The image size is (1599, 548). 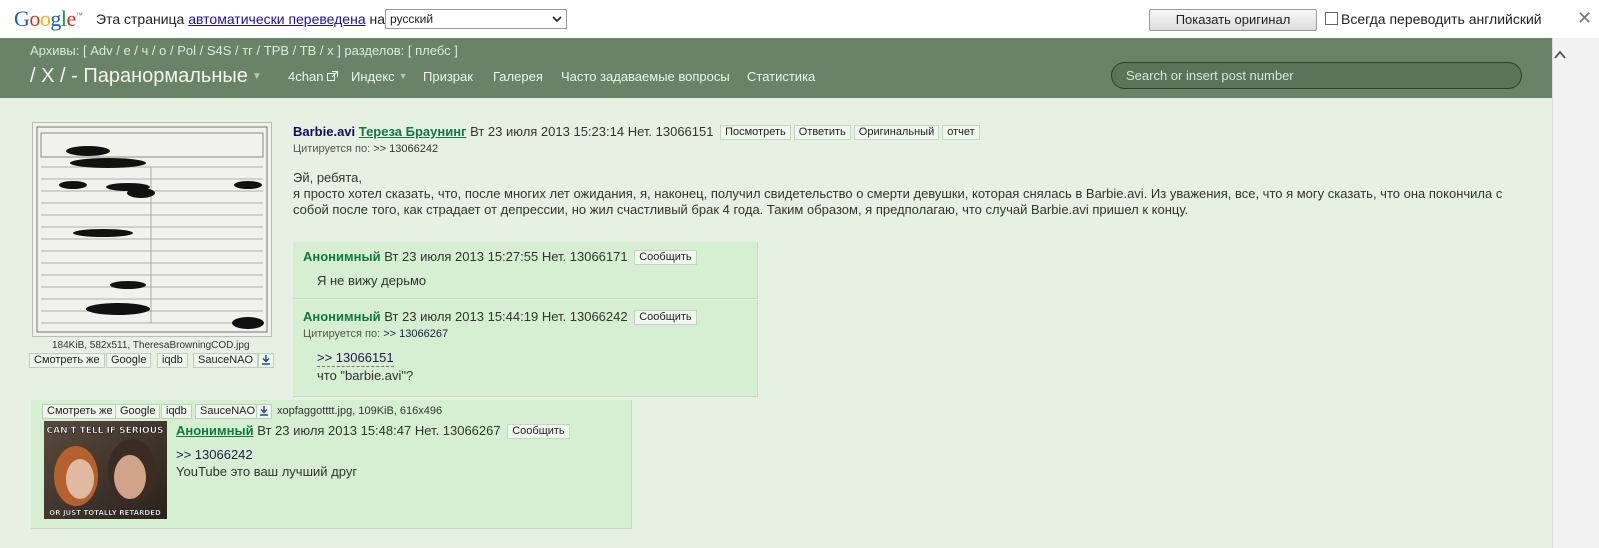 I want to click on scroll-up-icon, so click(x=1560, y=55).